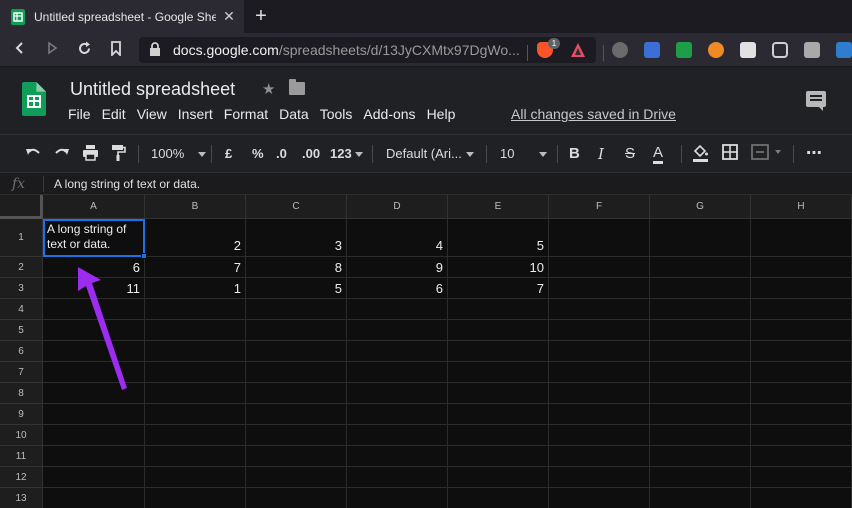 Image resolution: width=852 pixels, height=508 pixels. Describe the element at coordinates (630, 154) in the screenshot. I see `strikethrough-button: S` at that location.